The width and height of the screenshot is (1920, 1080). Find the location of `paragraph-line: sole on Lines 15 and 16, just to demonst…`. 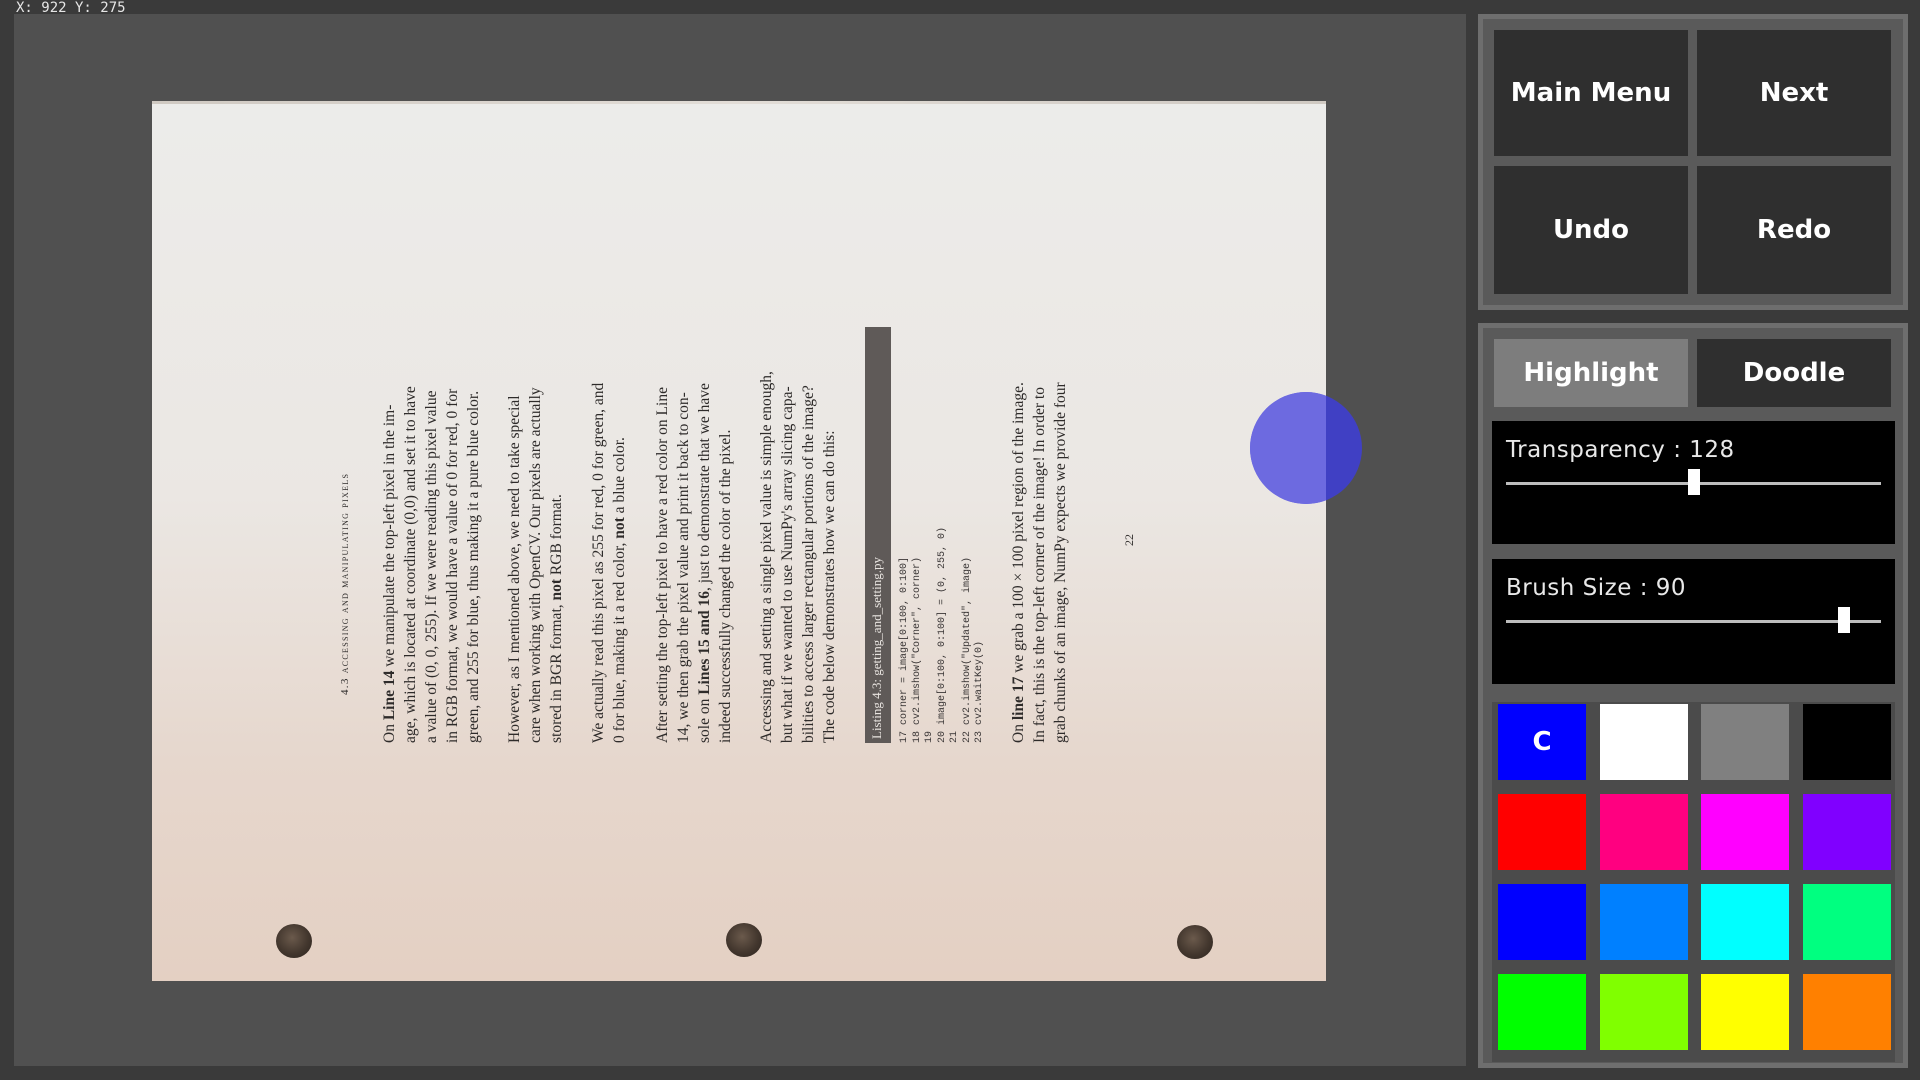

paragraph-line: sole on Lines 15 and 16, just to demonst… is located at coordinates (704, 563).